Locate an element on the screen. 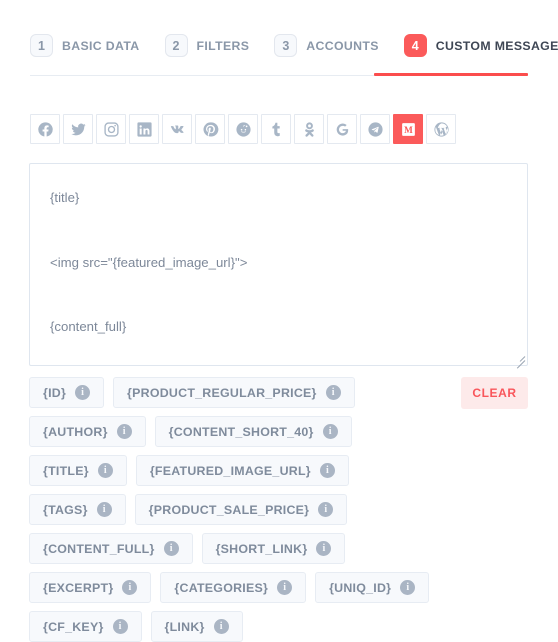  tab-basic-data: 1 BASIC DATA is located at coordinates (91, 45).